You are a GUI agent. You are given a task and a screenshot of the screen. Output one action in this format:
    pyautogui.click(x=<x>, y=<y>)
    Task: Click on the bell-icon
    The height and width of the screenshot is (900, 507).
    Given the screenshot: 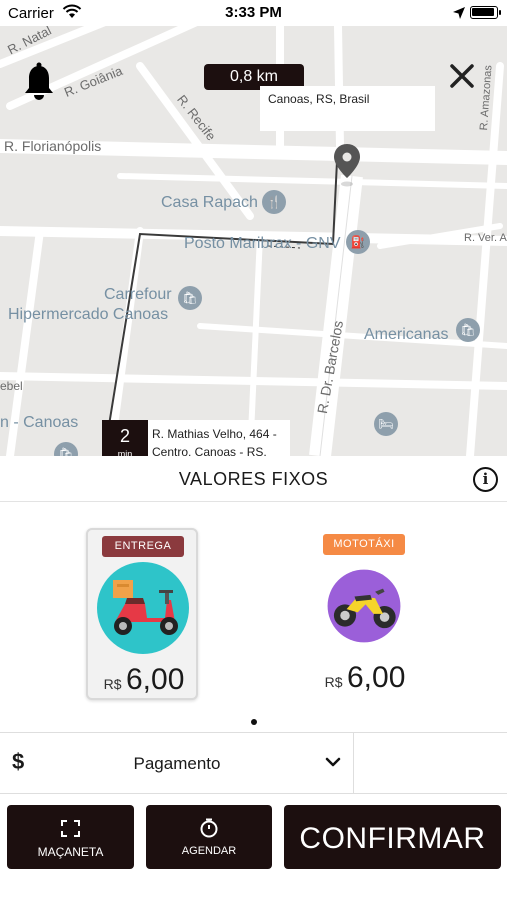 What is the action you would take?
    pyautogui.click(x=39, y=82)
    